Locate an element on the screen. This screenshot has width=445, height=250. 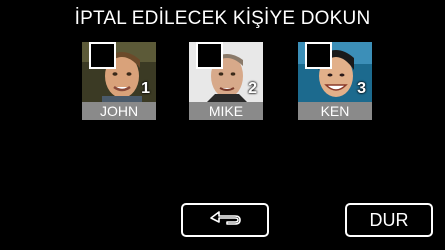
person-name: MIKE is located at coordinates (226, 111).